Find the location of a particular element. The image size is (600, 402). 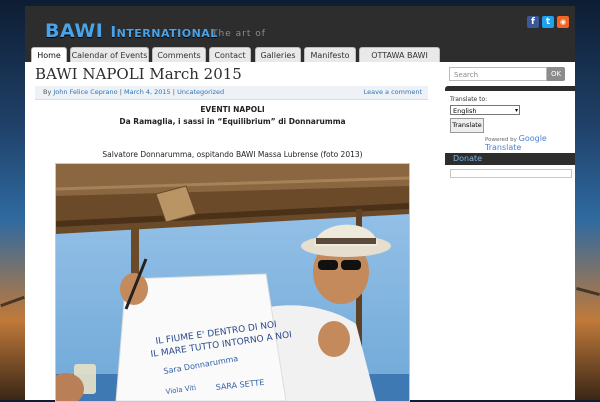

language-select: English ▾ is located at coordinates (485, 110).